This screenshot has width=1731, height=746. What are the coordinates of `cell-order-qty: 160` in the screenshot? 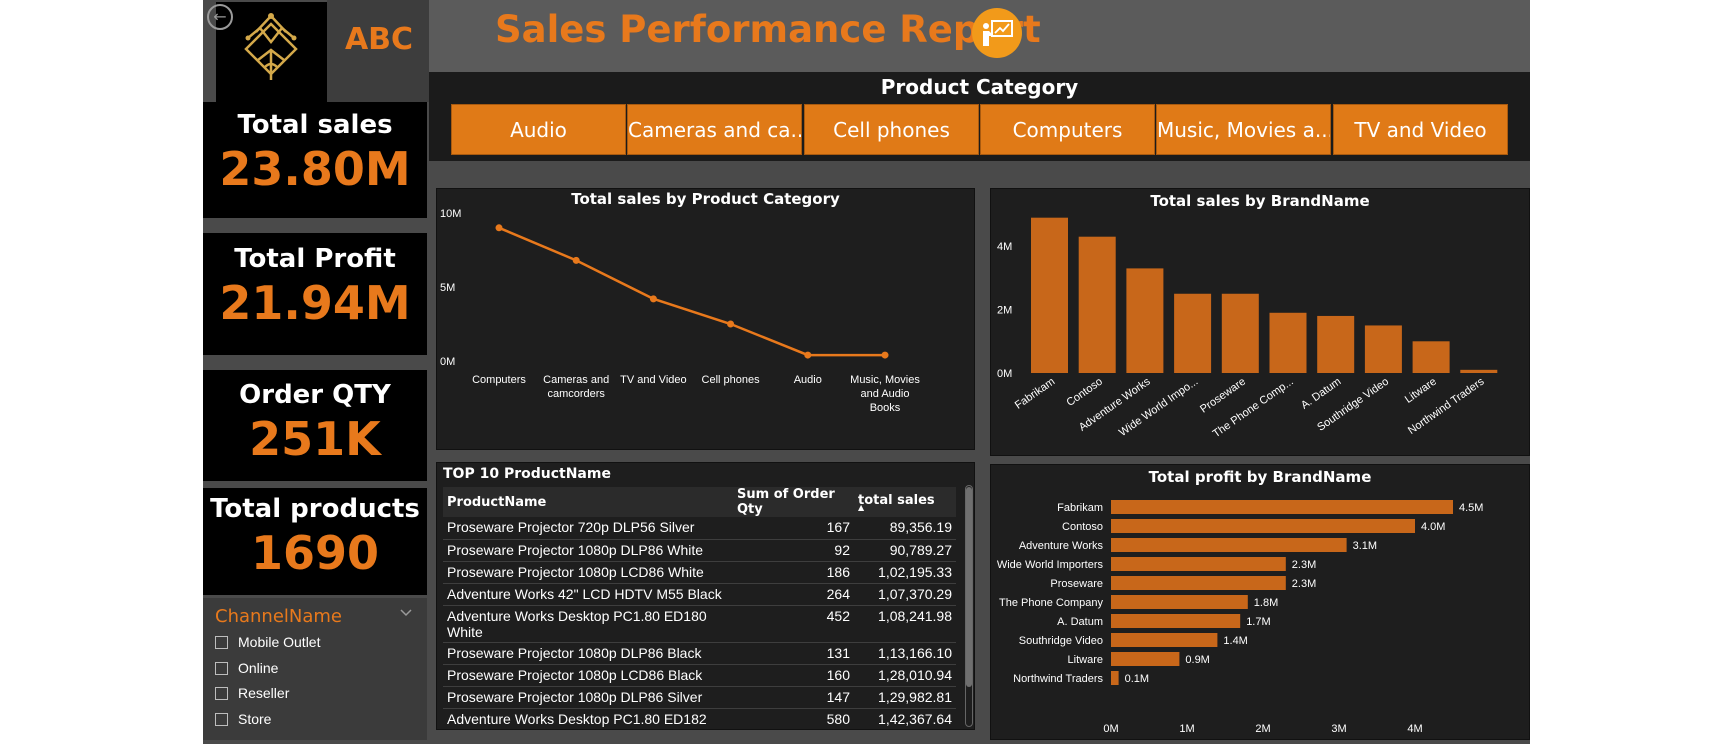 It's located at (793, 675).